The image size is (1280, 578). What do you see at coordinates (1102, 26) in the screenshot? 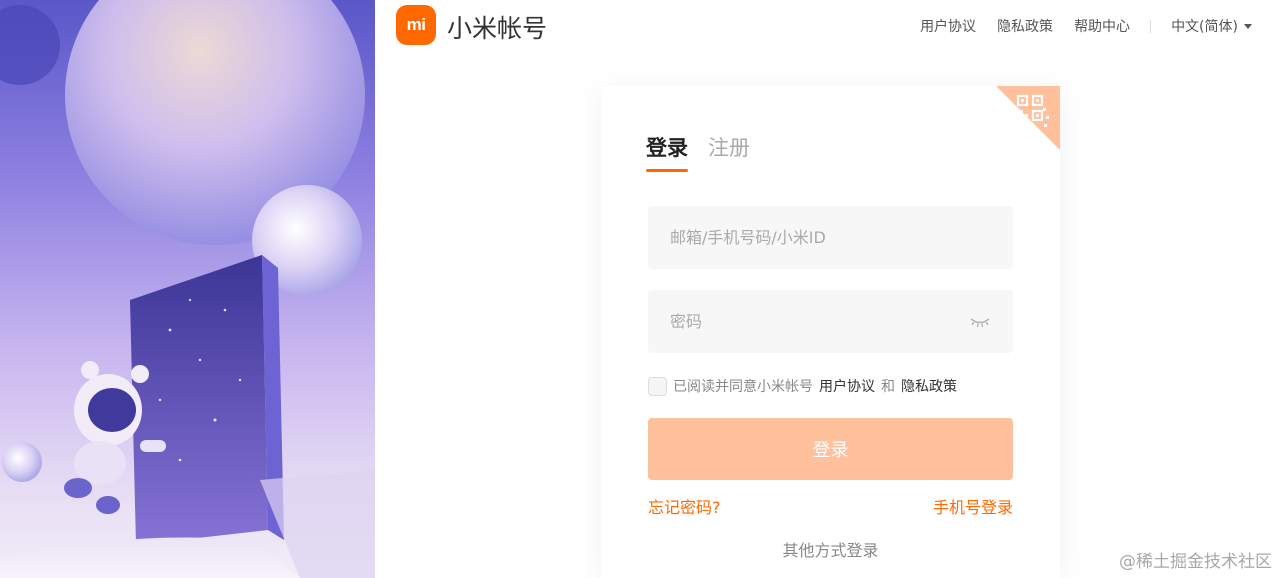
I see `nav-help-center: 帮助中心` at bounding box center [1102, 26].